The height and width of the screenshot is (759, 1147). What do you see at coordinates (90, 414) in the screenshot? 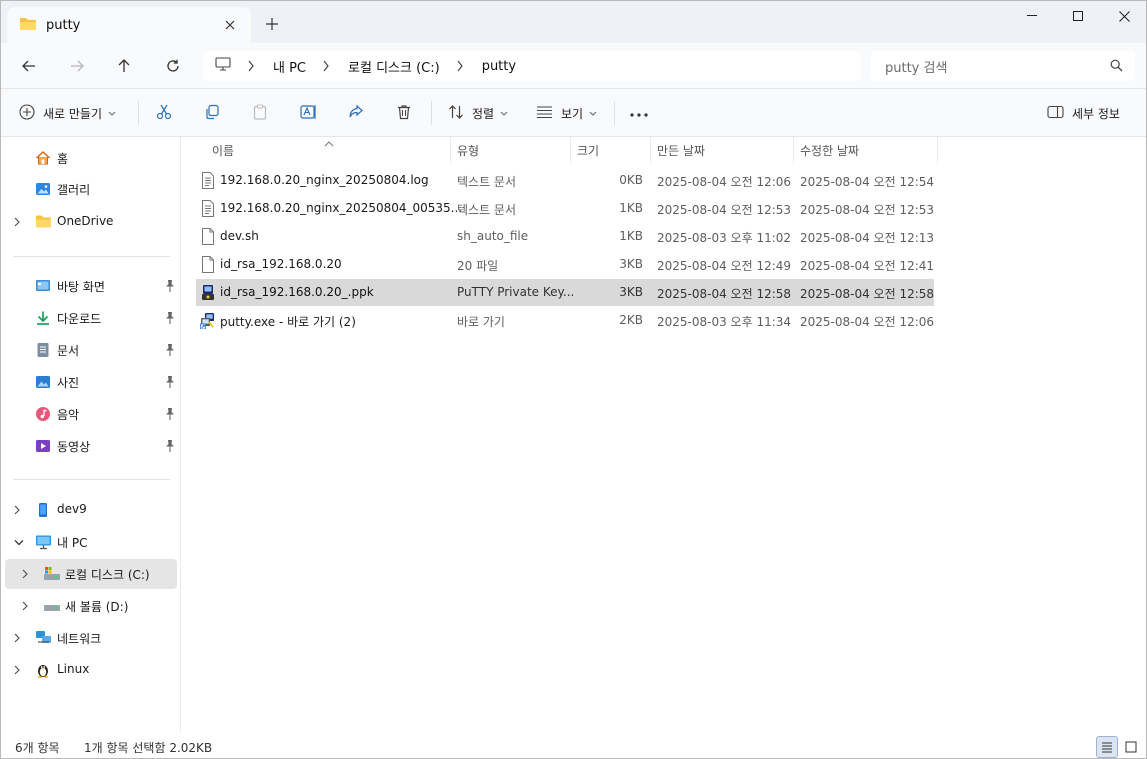
I see `sidebar-item-music: 음악` at bounding box center [90, 414].